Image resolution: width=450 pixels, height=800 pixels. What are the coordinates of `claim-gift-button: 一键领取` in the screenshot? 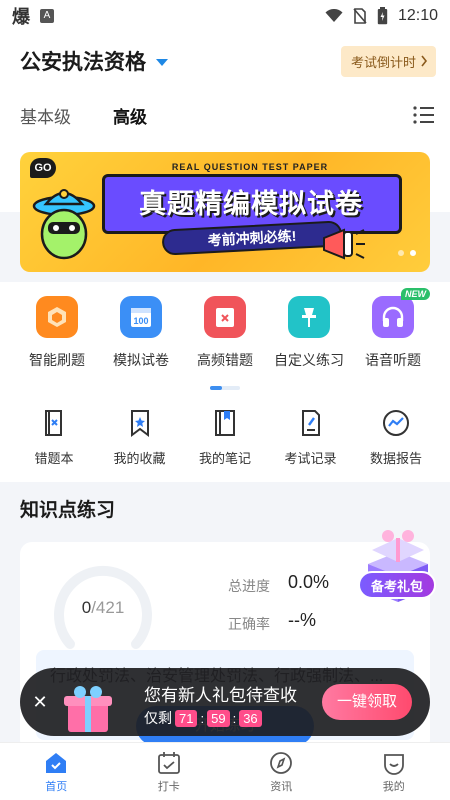 It's located at (367, 702).